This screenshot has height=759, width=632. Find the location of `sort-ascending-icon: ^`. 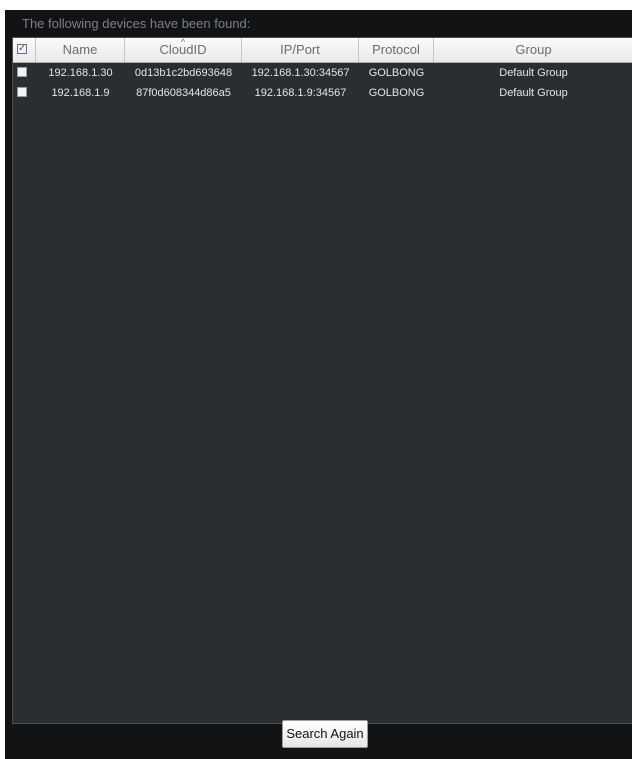

sort-ascending-icon: ^ is located at coordinates (183, 42).